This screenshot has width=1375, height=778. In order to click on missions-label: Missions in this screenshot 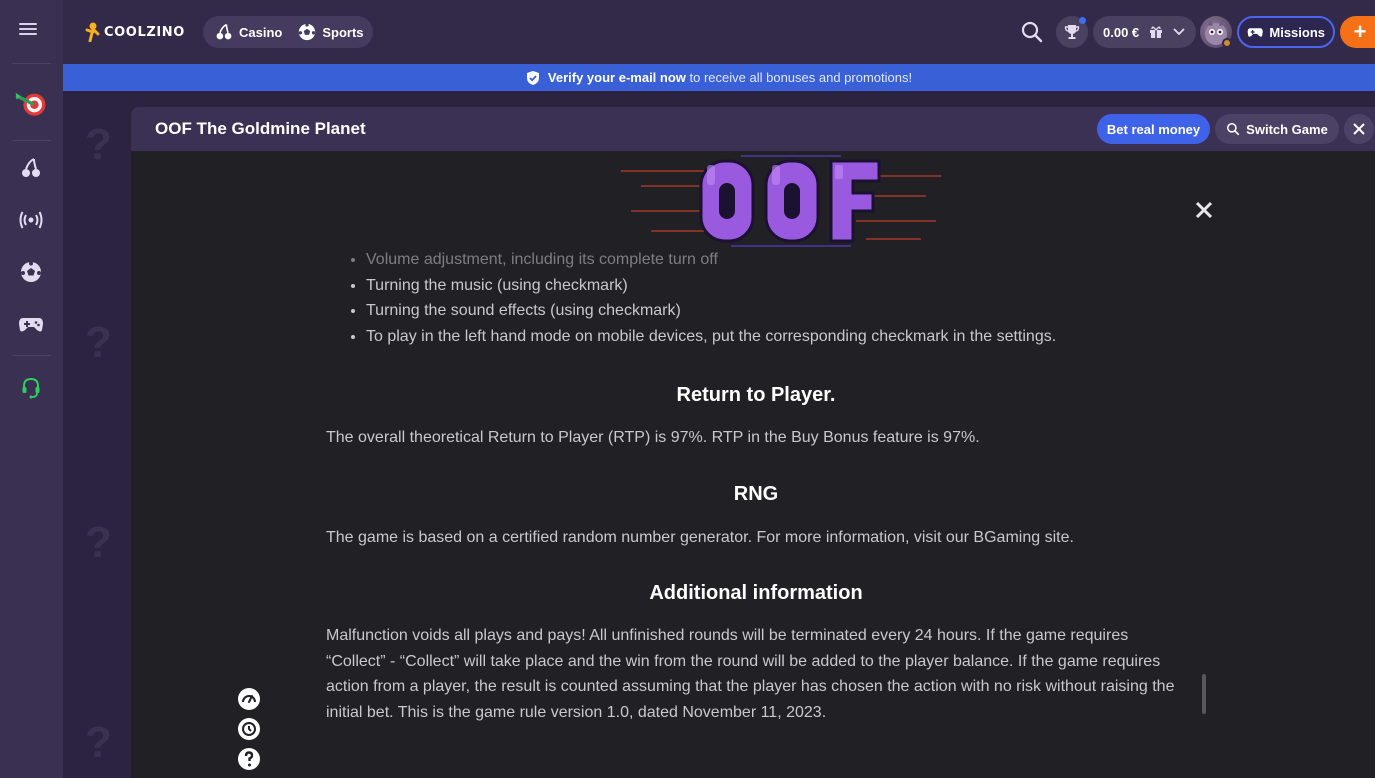, I will do `click(1297, 32)`.